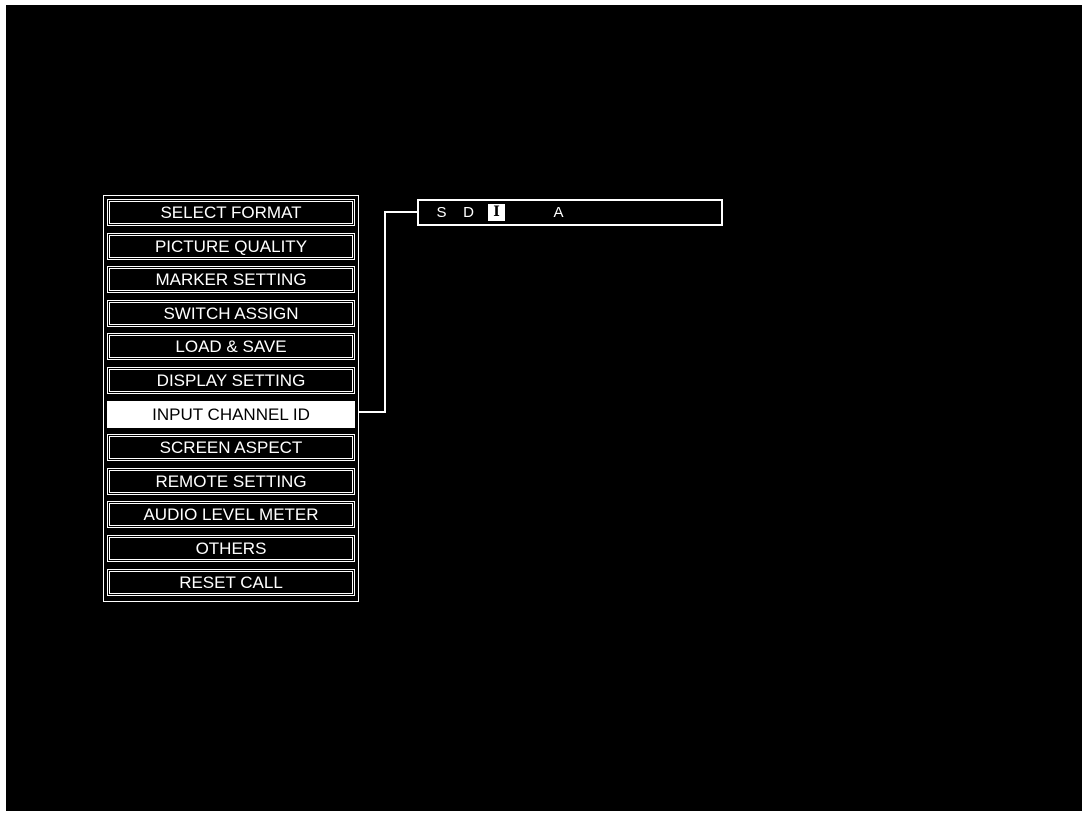 The width and height of the screenshot is (1088, 815). Describe the element at coordinates (468, 212) in the screenshot. I see `channel-id-char: D` at that location.